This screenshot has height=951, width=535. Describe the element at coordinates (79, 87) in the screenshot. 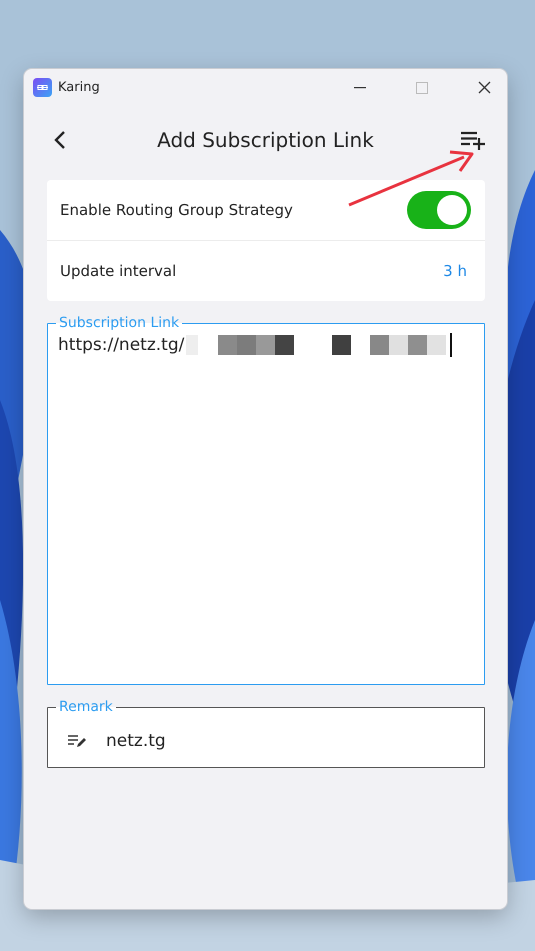

I see `window-title: Karing` at that location.